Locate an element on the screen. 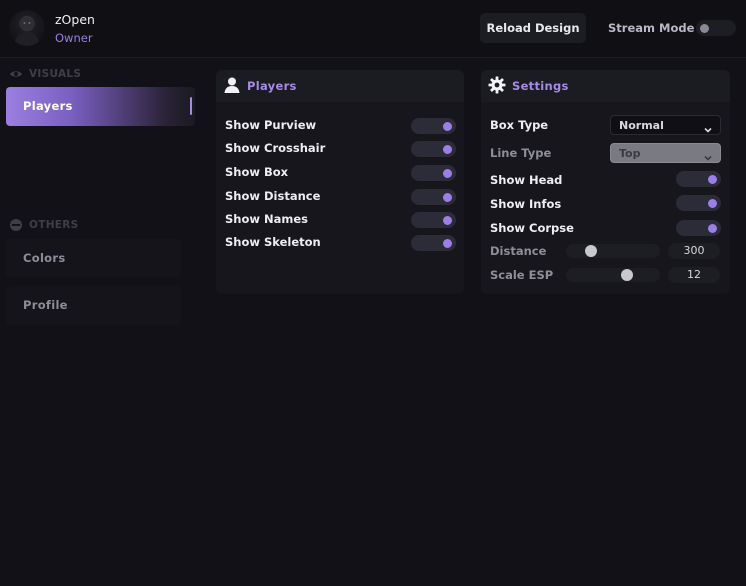 Image resolution: width=746 pixels, height=586 pixels. show-crosshair-toggle is located at coordinates (433, 149).